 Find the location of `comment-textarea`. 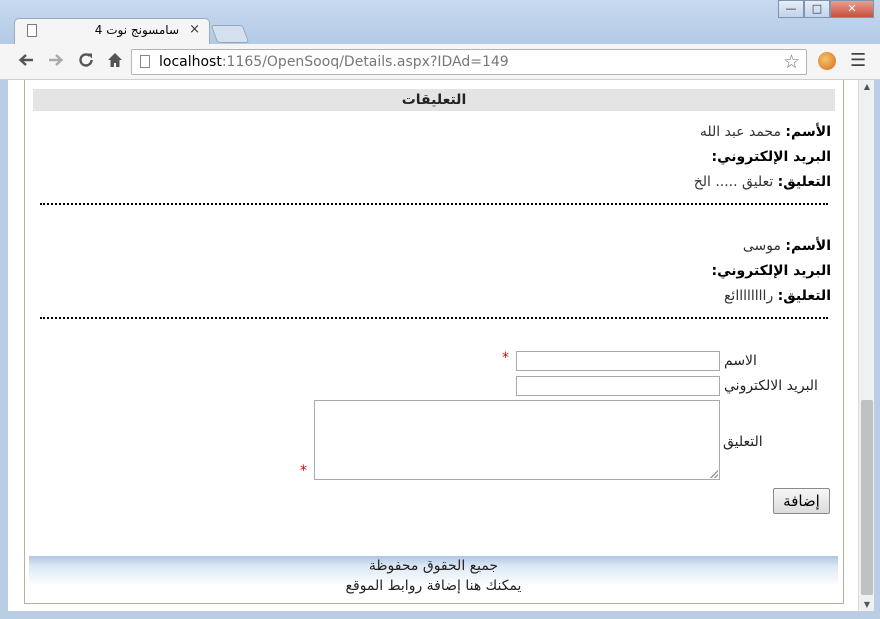

comment-textarea is located at coordinates (517, 440).